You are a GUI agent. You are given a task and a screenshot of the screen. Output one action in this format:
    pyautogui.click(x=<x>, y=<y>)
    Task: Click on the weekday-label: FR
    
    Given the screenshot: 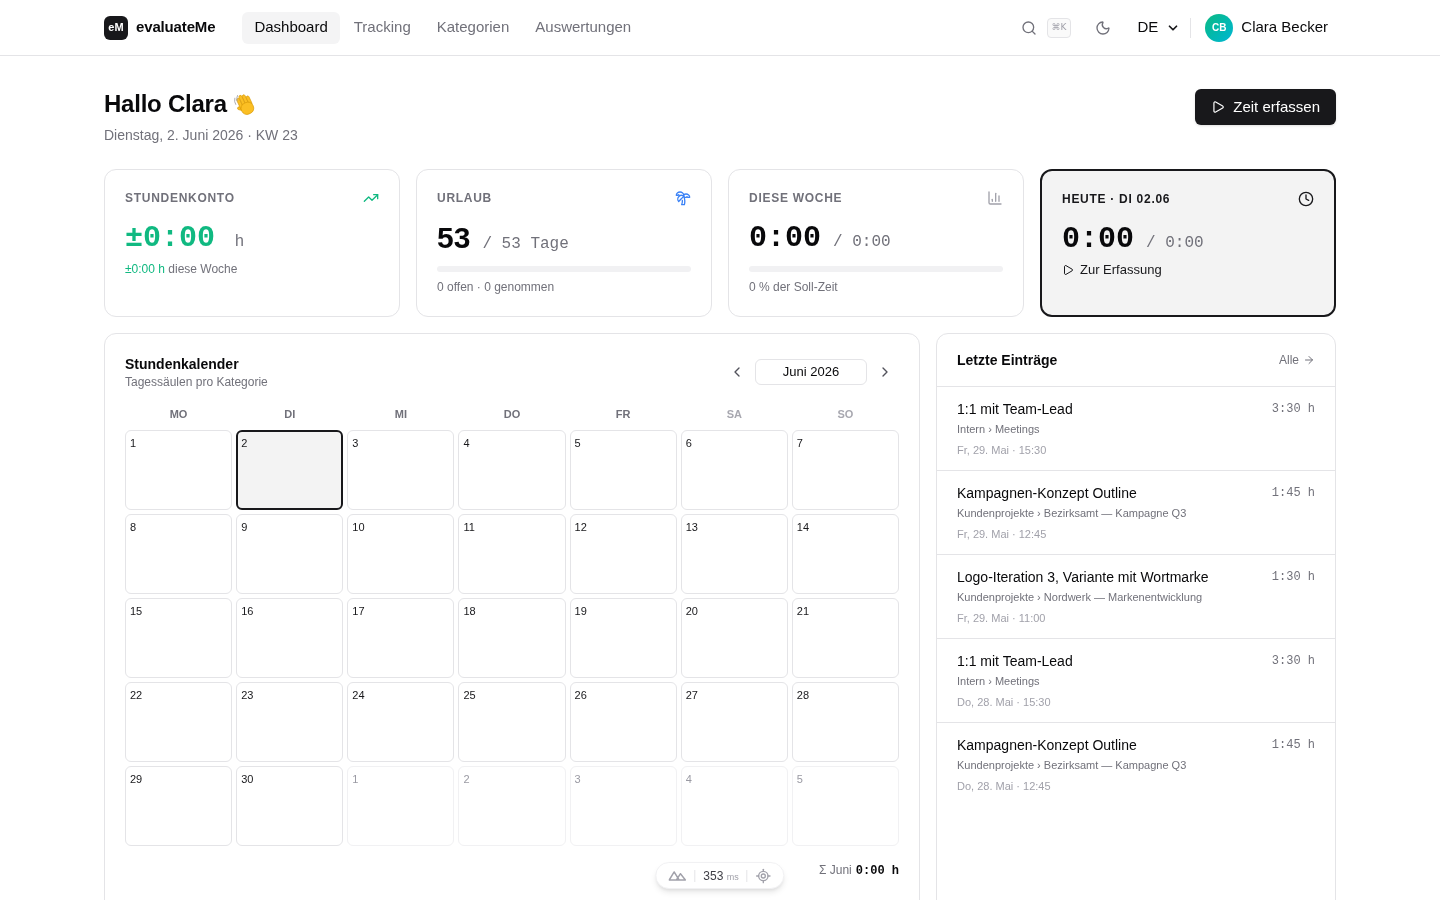 What is the action you would take?
    pyautogui.click(x=623, y=414)
    